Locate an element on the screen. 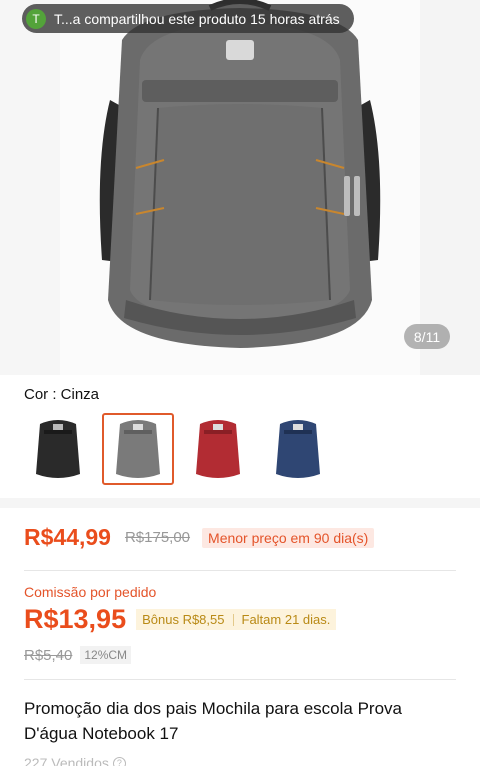  avatar: T is located at coordinates (36, 18).